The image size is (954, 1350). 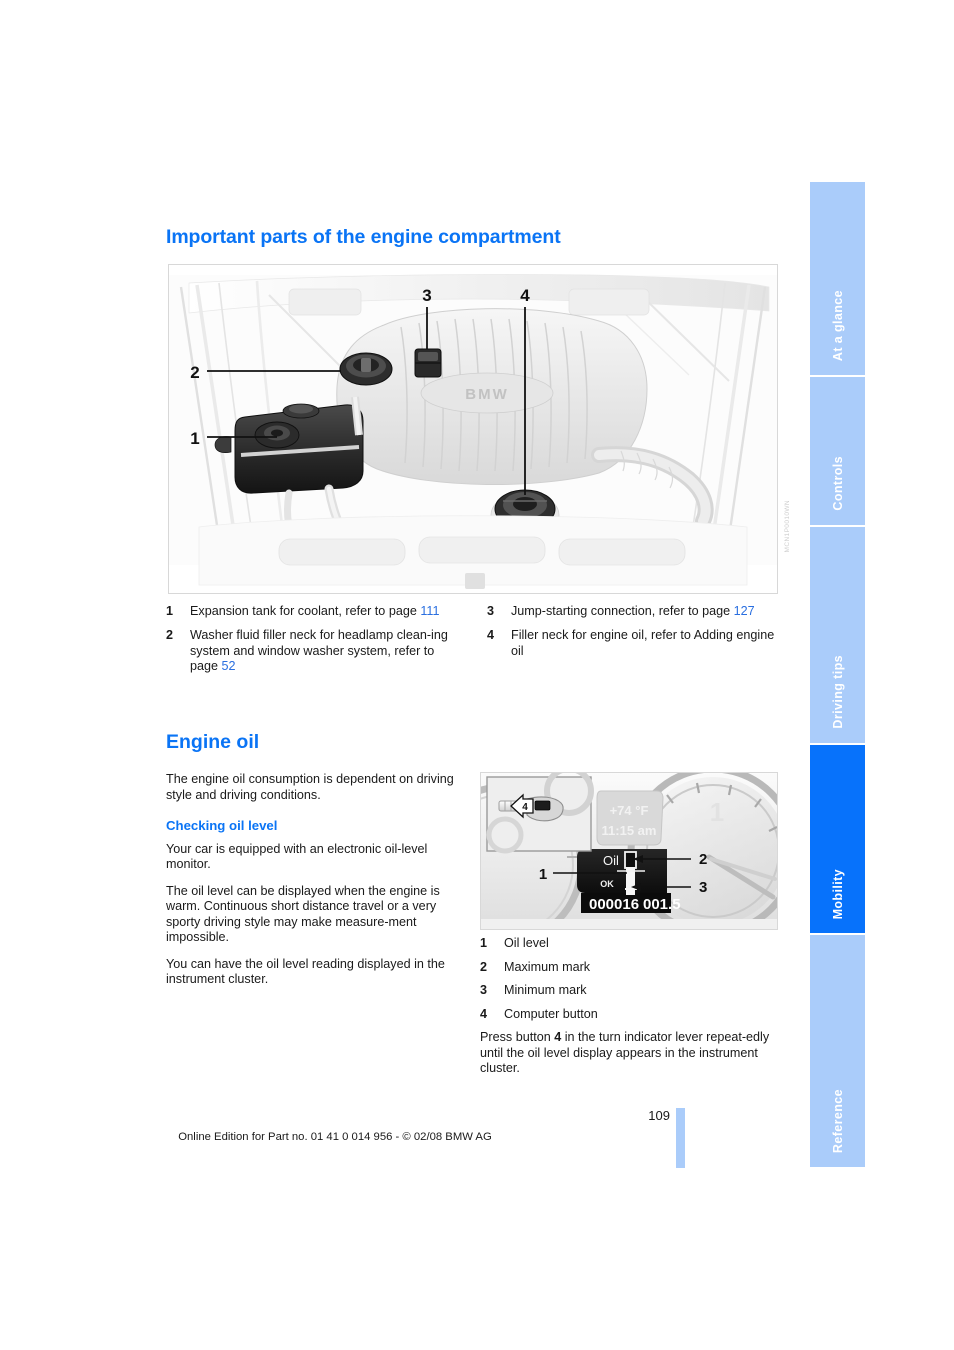 What do you see at coordinates (540, 813) in the screenshot?
I see `turn-indicator-lever-inset: 4` at bounding box center [540, 813].